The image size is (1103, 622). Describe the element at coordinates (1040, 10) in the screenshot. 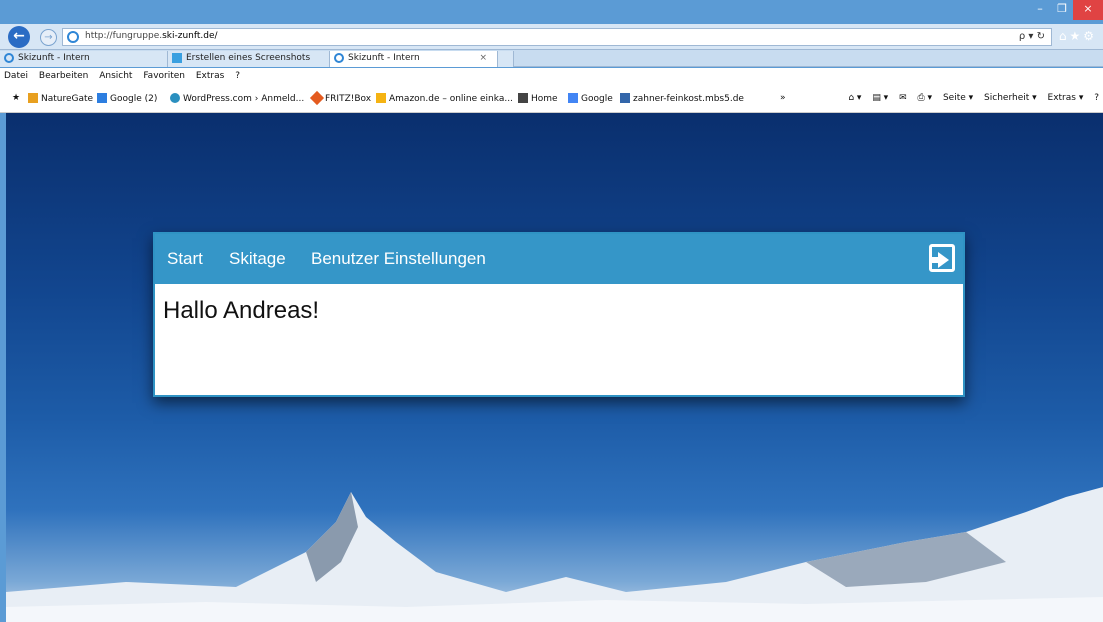

I see `minimize-button: –` at that location.